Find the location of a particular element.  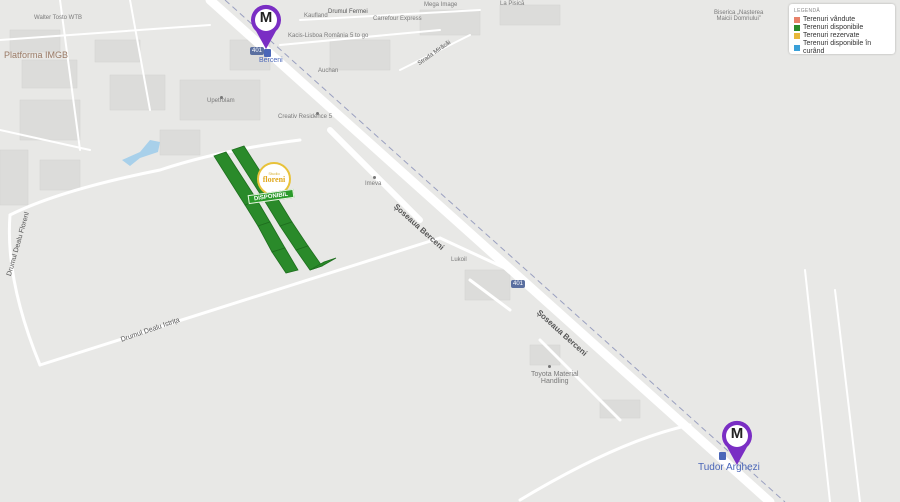

place-label-auchan: Auchan is located at coordinates (328, 71).